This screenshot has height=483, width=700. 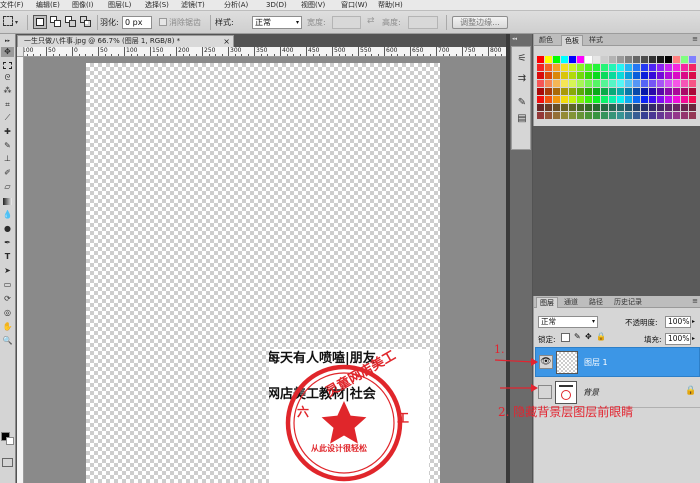 I want to click on subtract-from-selection-icon, so click(x=71, y=22).